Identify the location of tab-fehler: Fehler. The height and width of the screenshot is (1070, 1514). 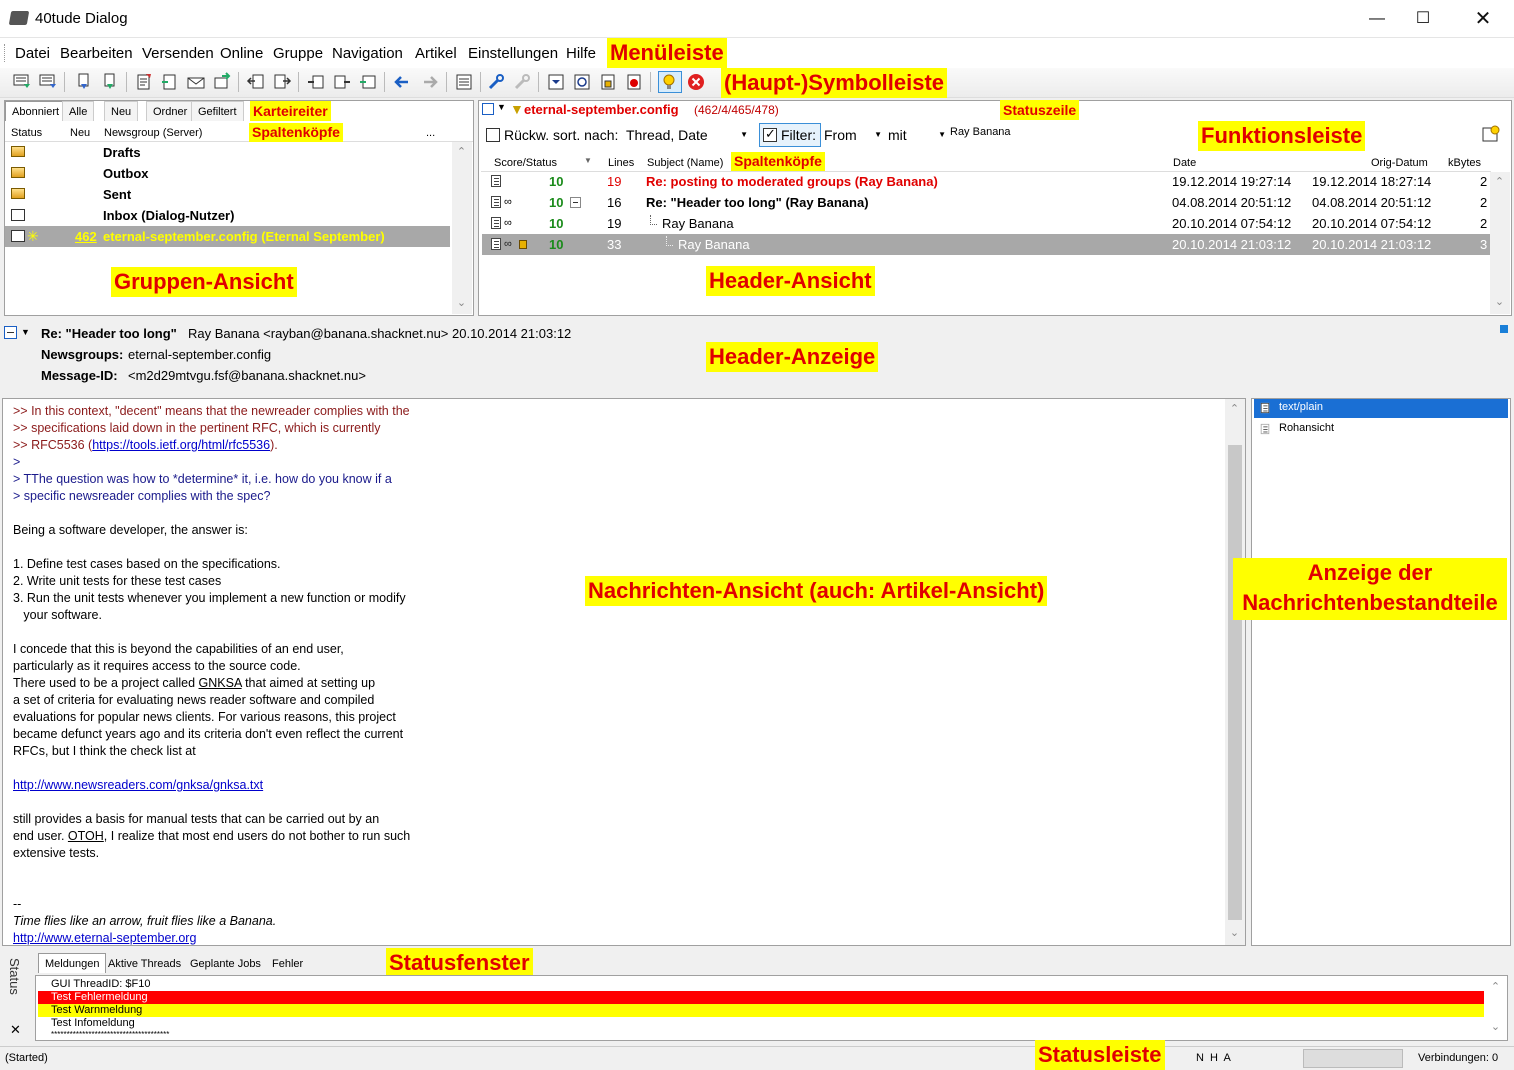
(287, 963).